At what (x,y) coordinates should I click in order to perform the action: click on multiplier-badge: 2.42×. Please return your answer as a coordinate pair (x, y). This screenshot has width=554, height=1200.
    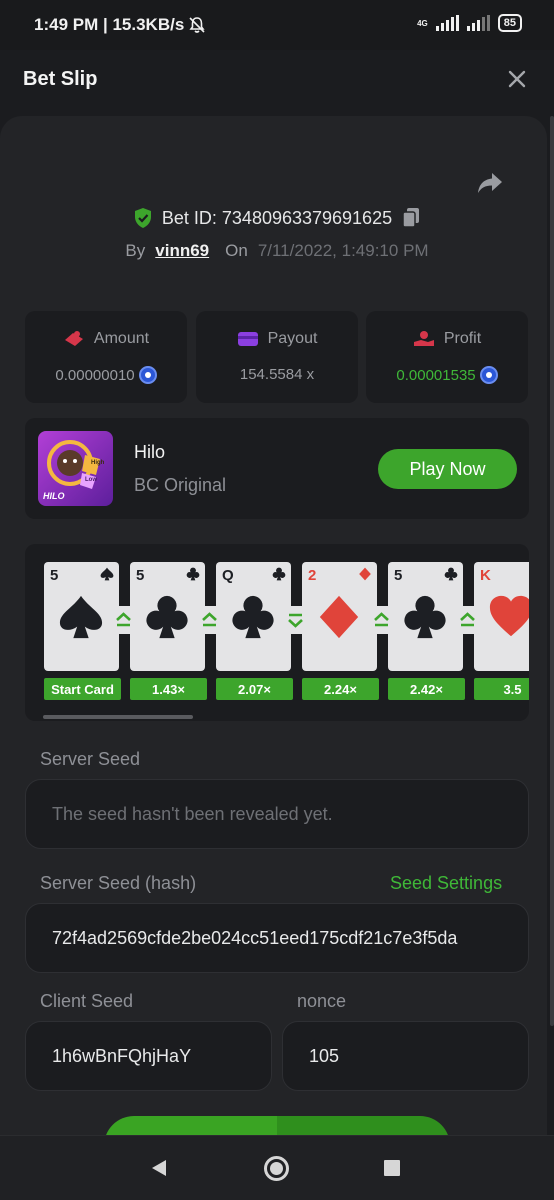
    Looking at the image, I should click on (426, 689).